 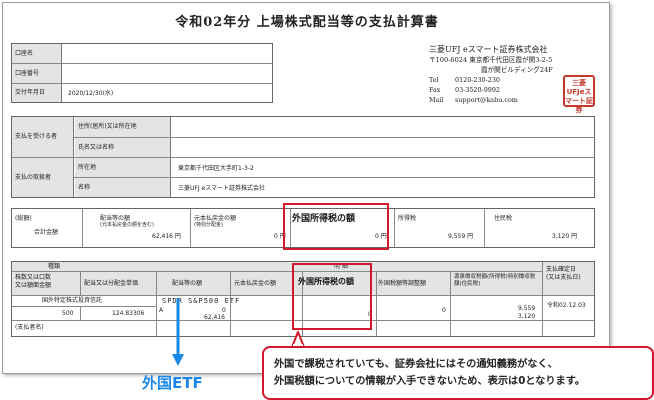 What do you see at coordinates (37, 73) in the screenshot?
I see `account-number-label: 口座番号` at bounding box center [37, 73].